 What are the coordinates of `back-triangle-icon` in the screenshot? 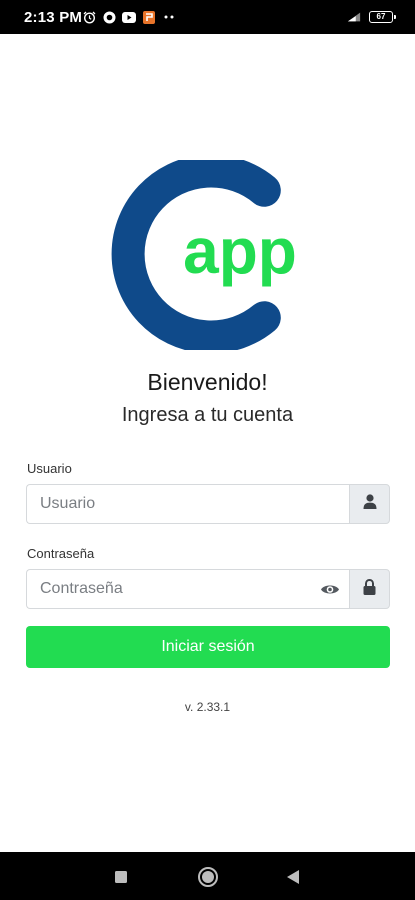 It's located at (293, 877).